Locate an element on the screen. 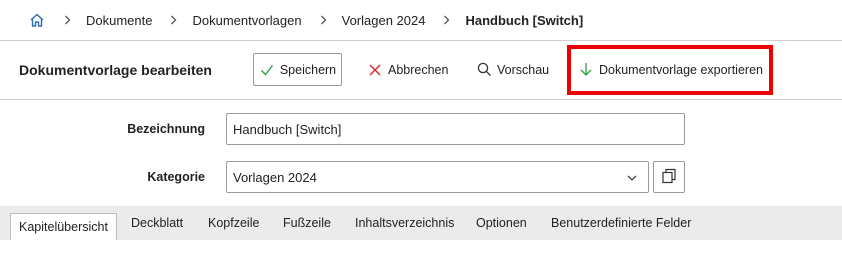  tab-inhaltsverzeichnis: Inhaltsverzeichnis is located at coordinates (404, 223).